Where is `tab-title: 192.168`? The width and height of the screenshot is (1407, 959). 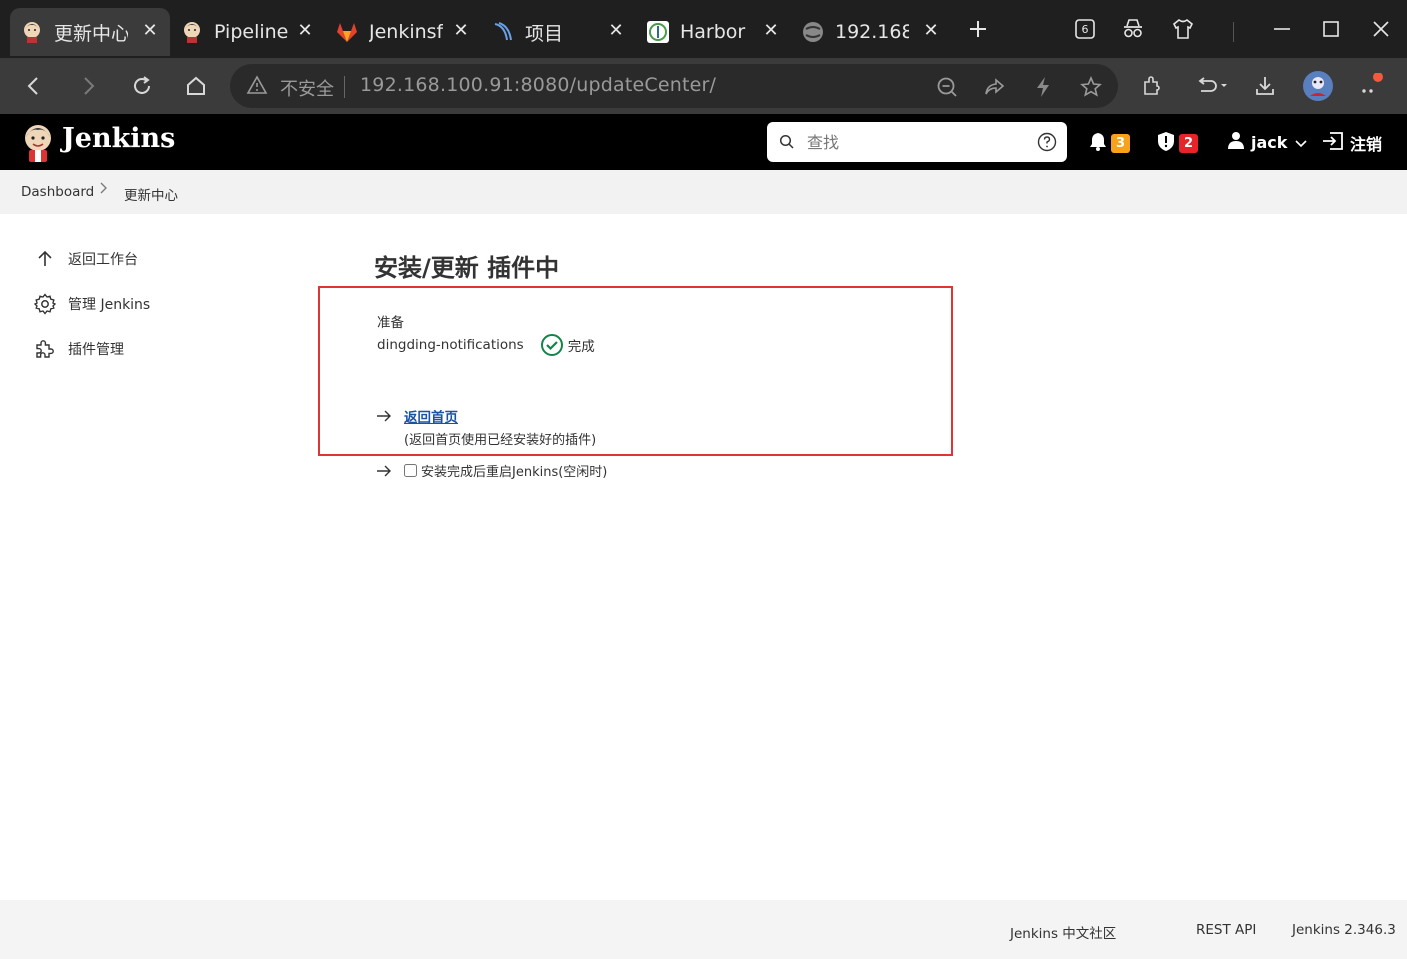 tab-title: 192.168 is located at coordinates (872, 32).